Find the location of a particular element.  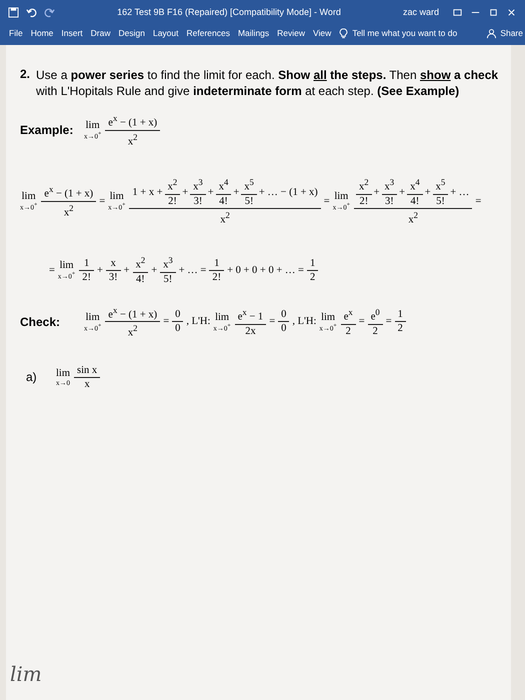

ribbon-tab: View is located at coordinates (322, 33).